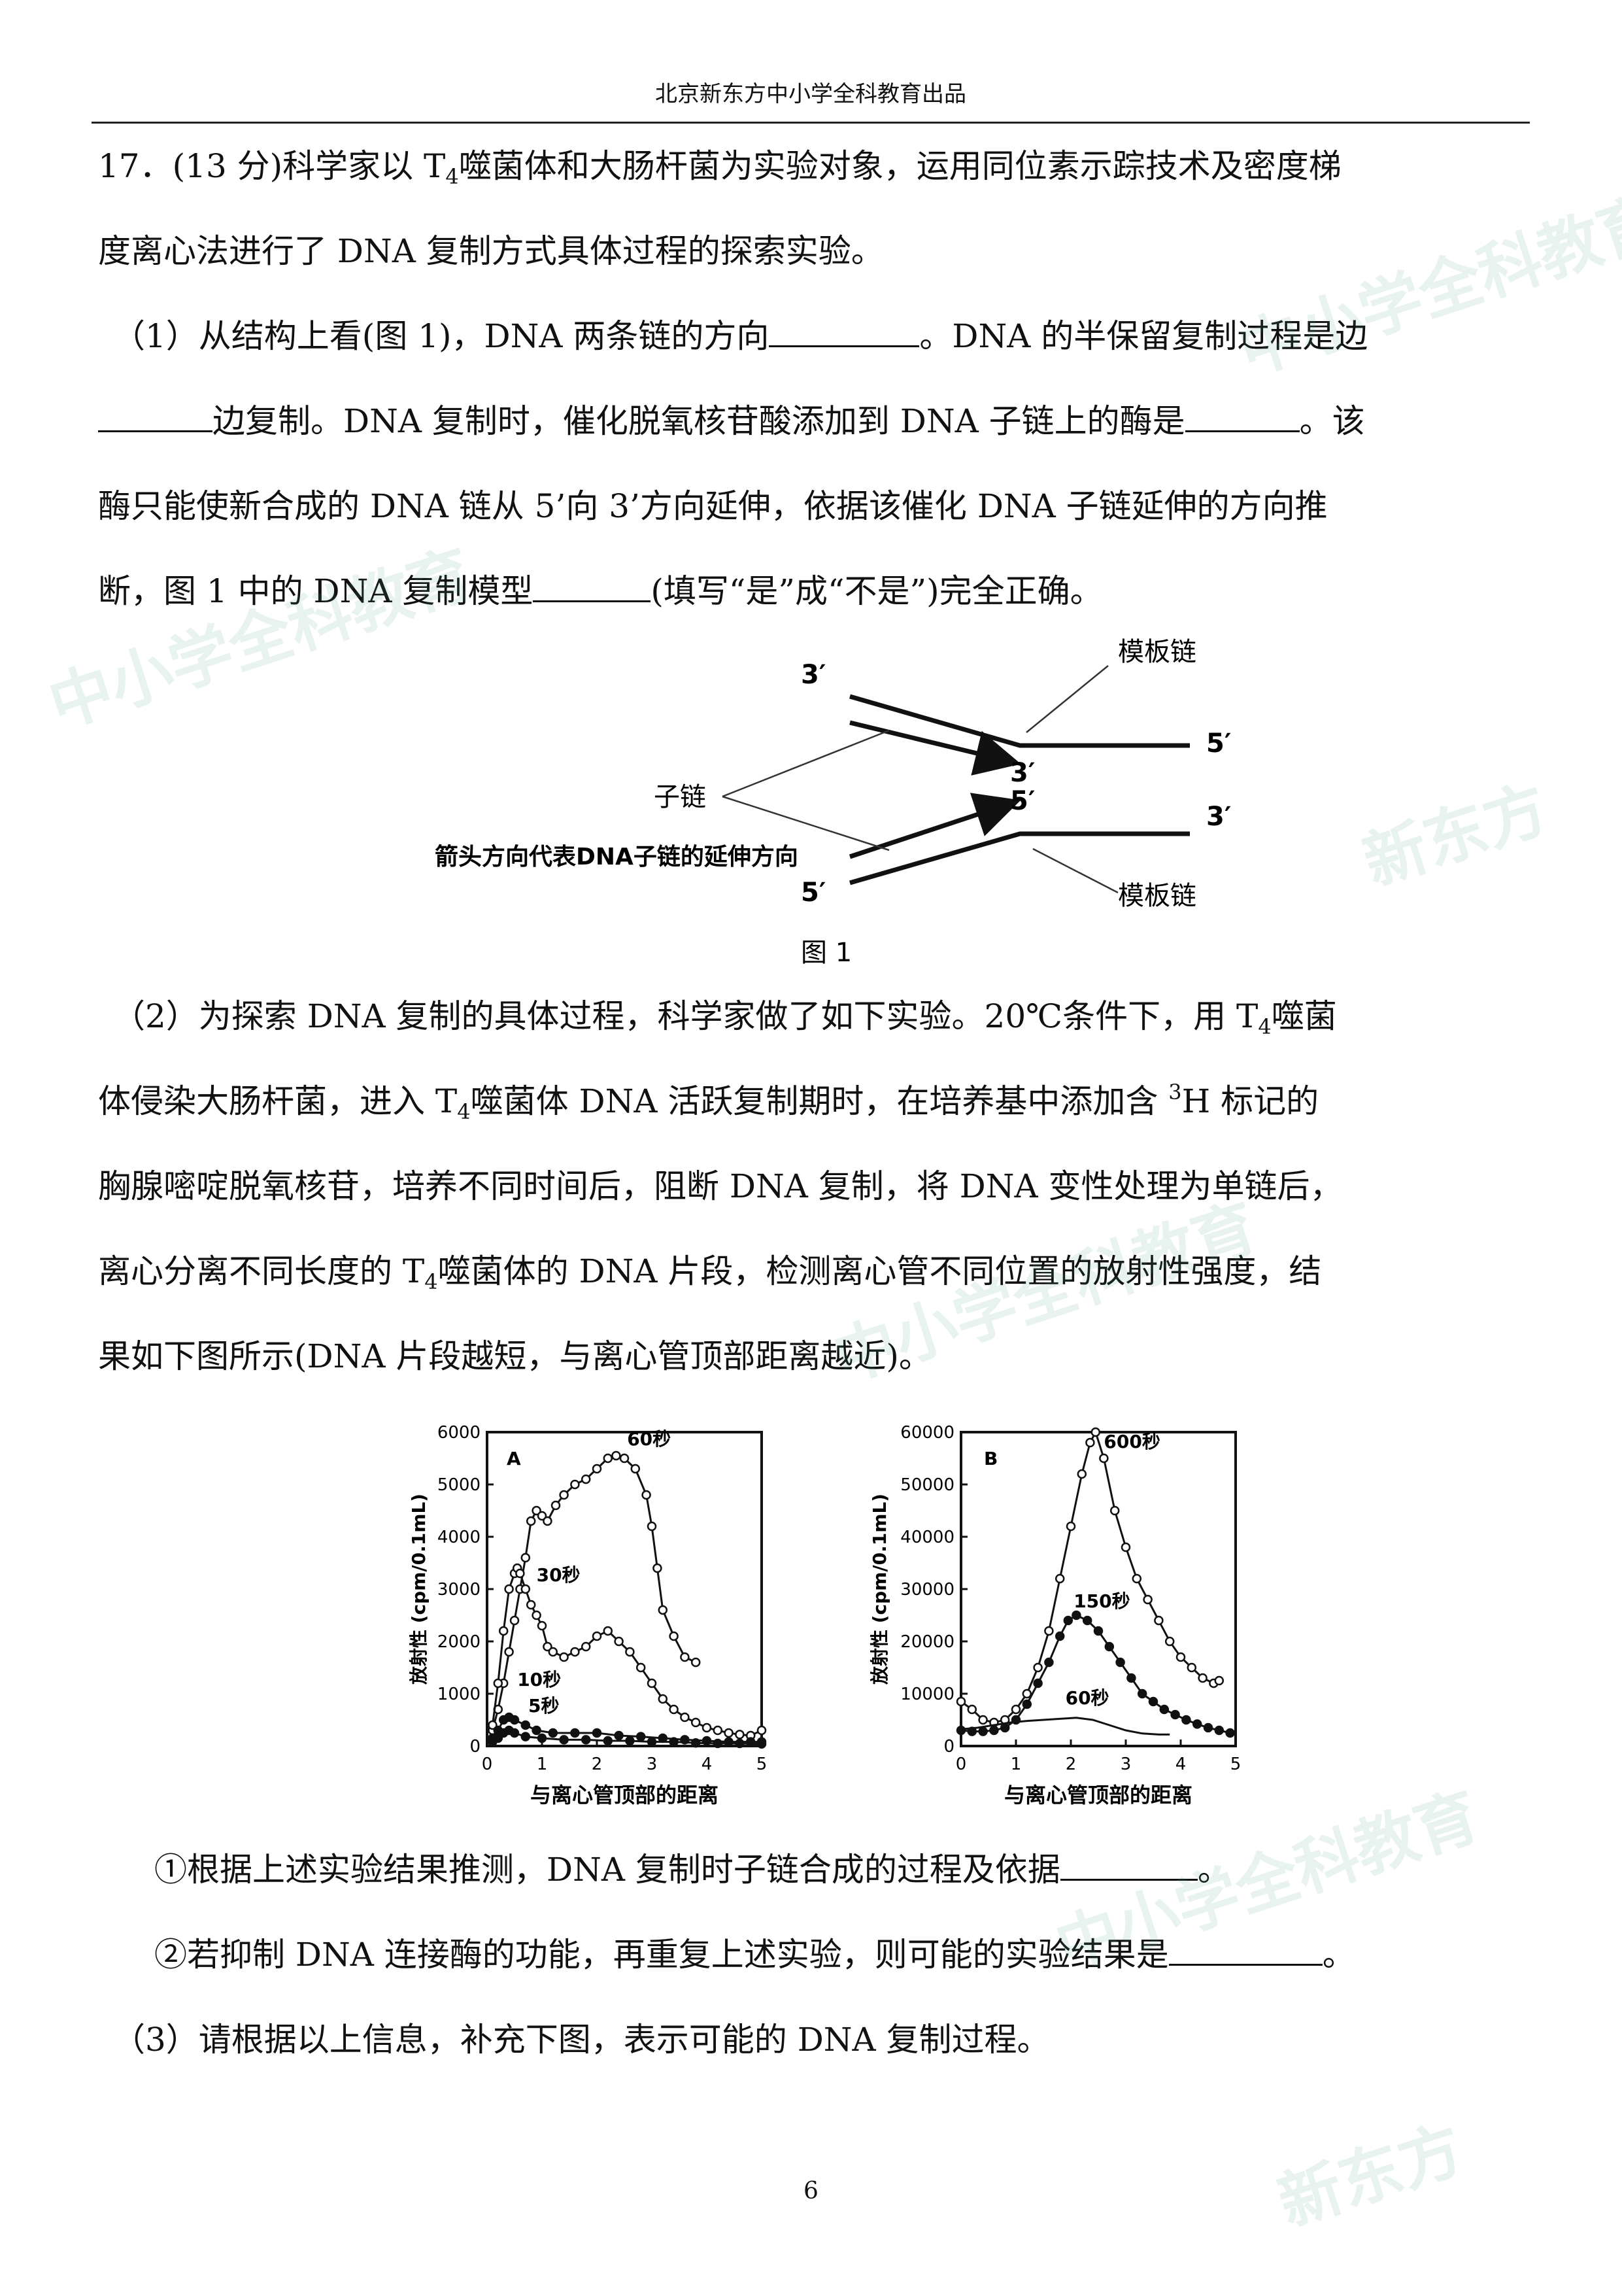  Describe the element at coordinates (1218, 744) in the screenshot. I see `label-right-top-5prime: 5′` at that location.